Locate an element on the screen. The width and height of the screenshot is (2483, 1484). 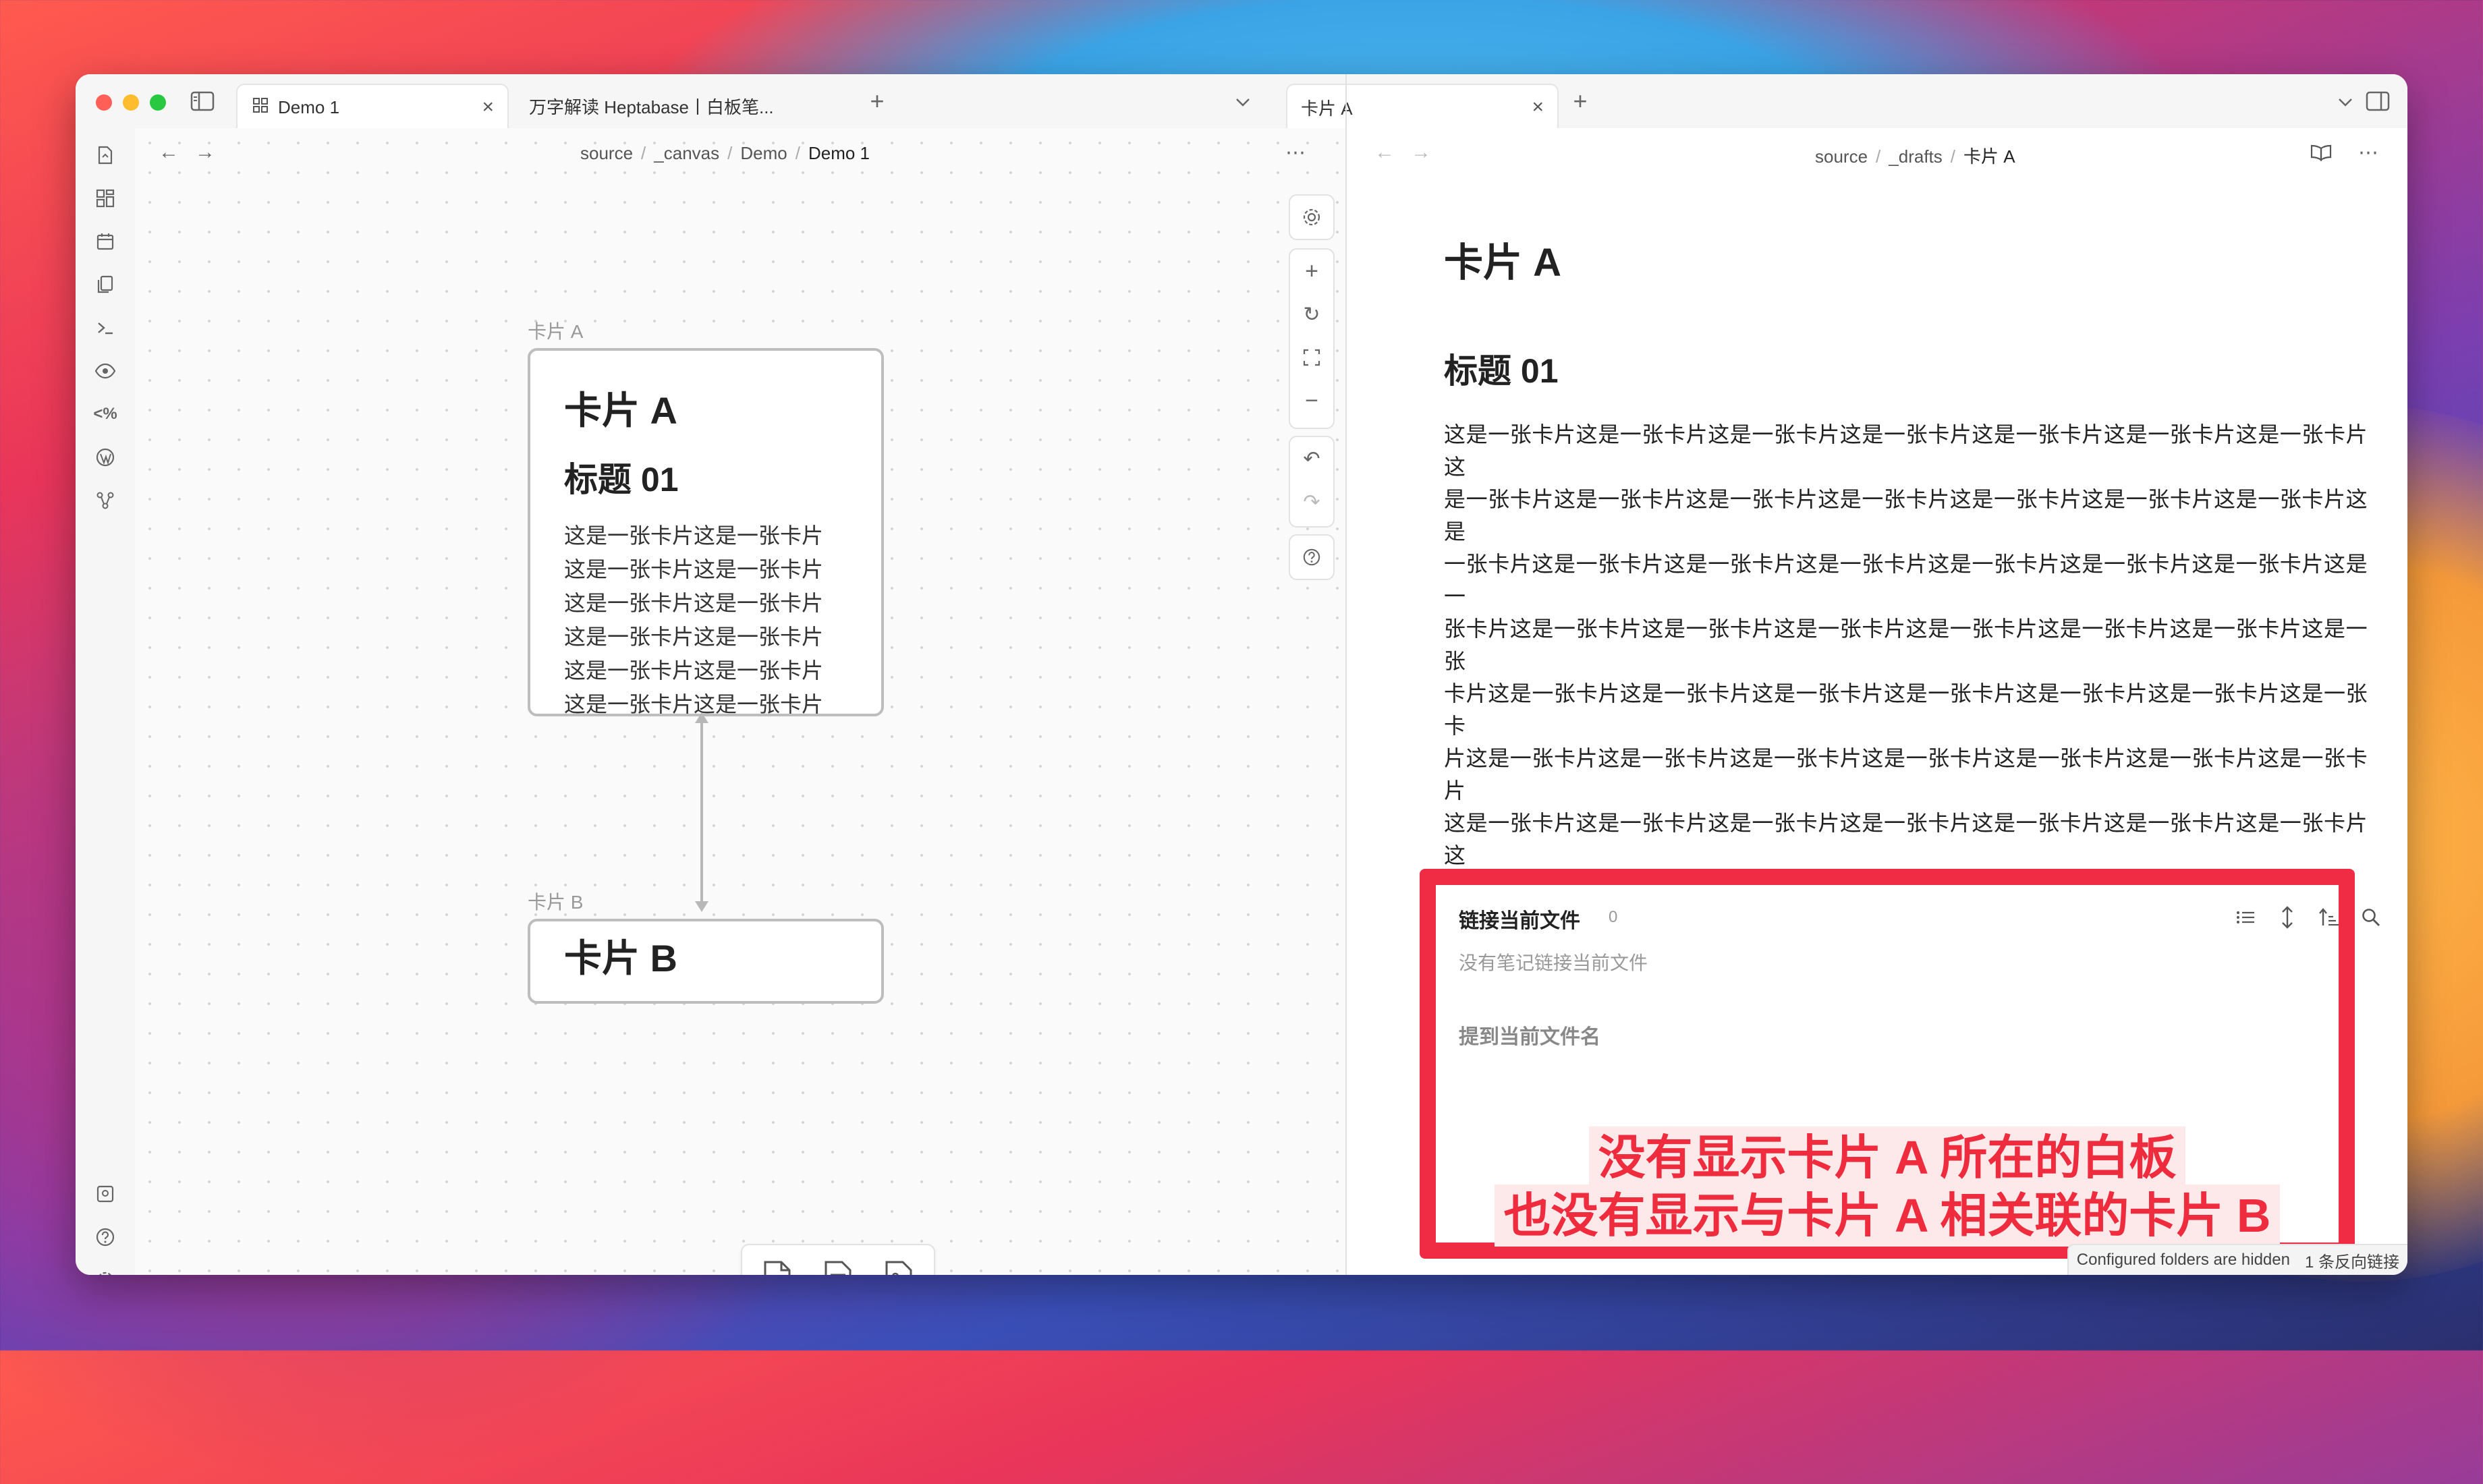
annotation-line-1: 没有显示卡片 A 所在的白板 is located at coordinates (1887, 1157).